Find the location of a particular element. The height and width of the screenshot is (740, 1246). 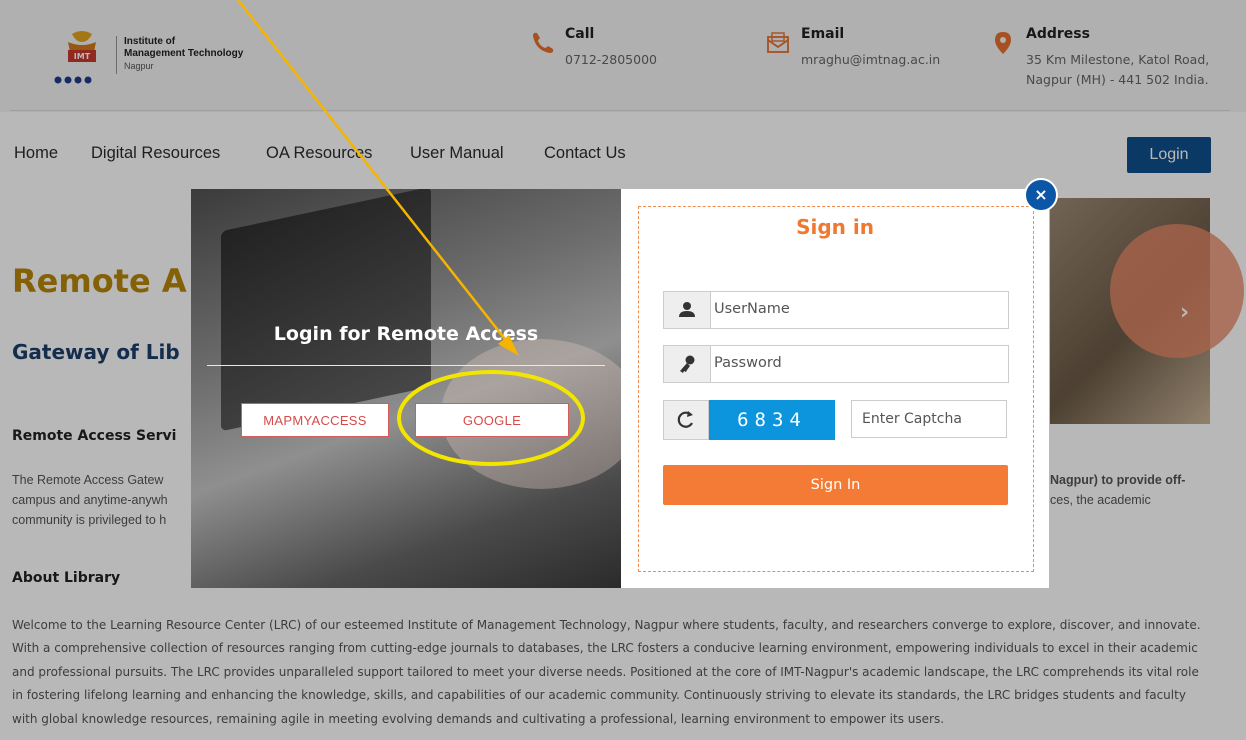

google-login-button: GOOGLE is located at coordinates (492, 420).